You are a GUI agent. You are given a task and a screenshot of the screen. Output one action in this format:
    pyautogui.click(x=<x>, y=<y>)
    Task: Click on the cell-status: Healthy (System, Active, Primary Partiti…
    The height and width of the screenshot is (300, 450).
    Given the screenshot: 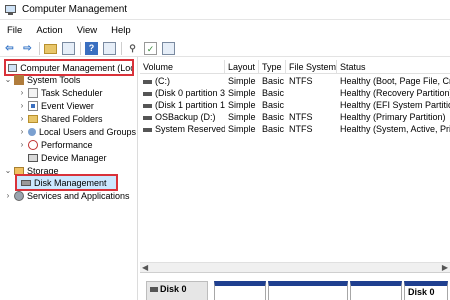 What is the action you would take?
    pyautogui.click(x=395, y=129)
    